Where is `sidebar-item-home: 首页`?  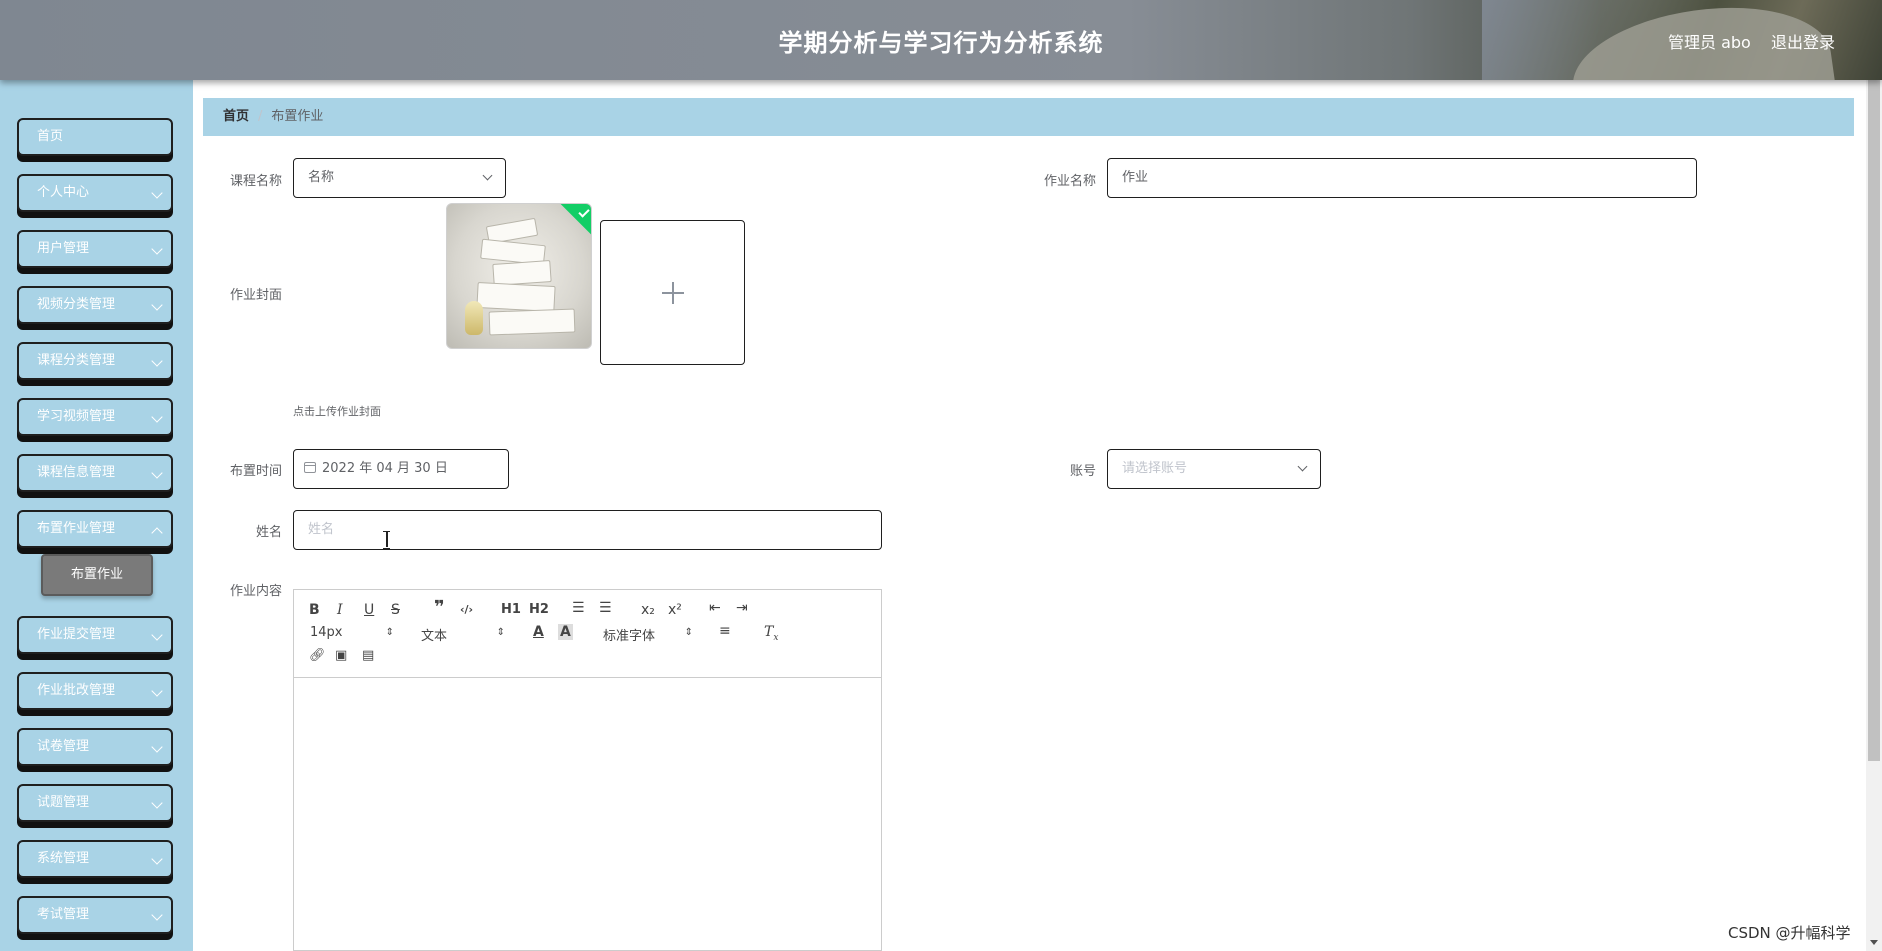 sidebar-item-home: 首页 is located at coordinates (95, 137).